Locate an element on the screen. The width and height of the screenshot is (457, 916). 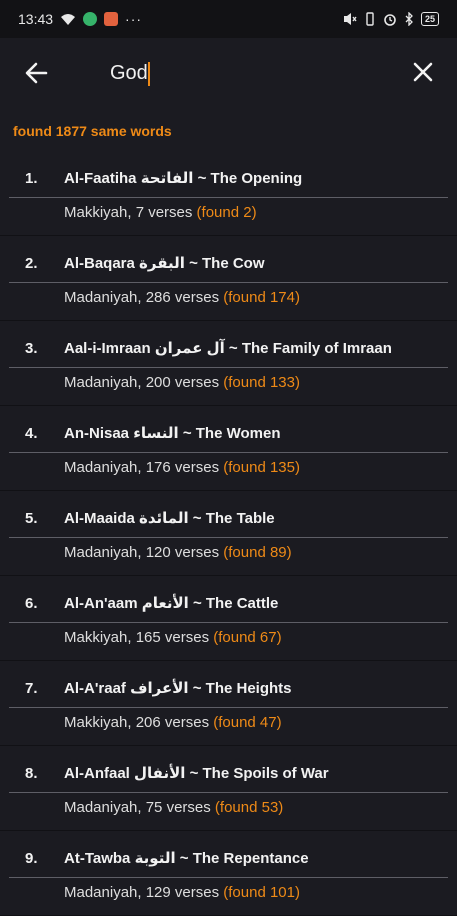
chapter-title: Al-An'aam الأنعام ~ The Cattle is located at coordinates (171, 603).